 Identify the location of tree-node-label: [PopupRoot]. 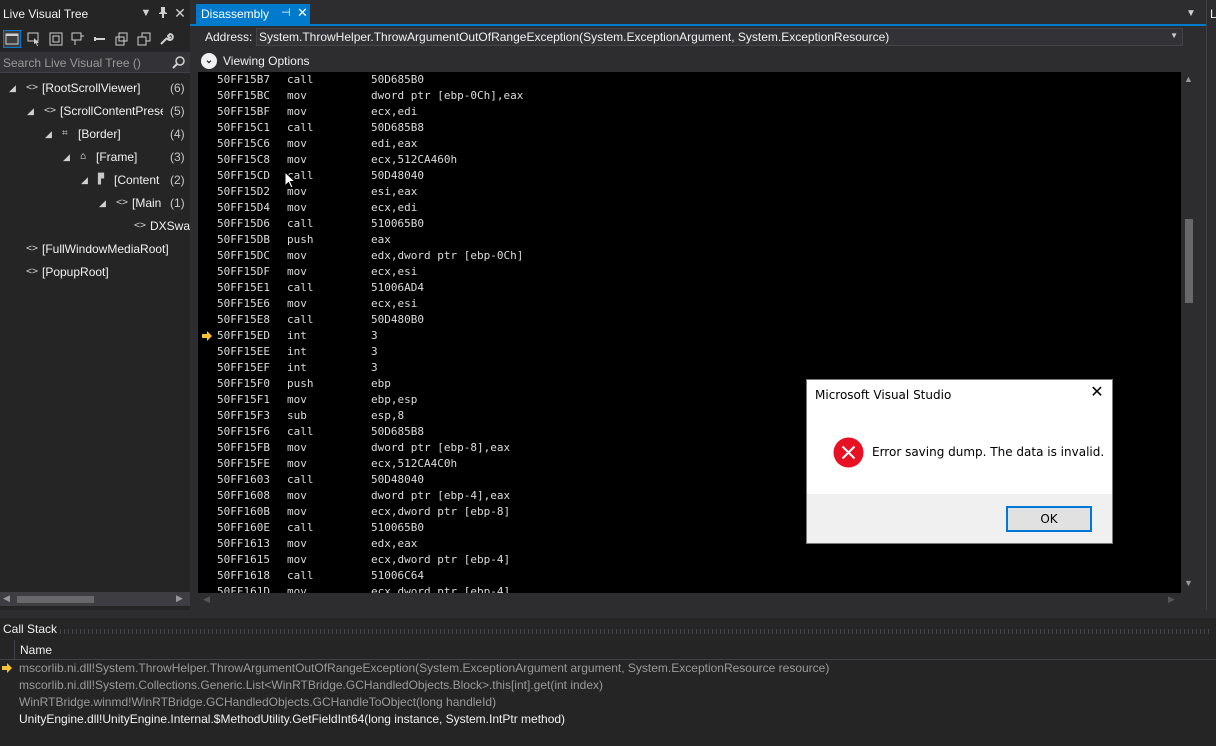
(75, 272).